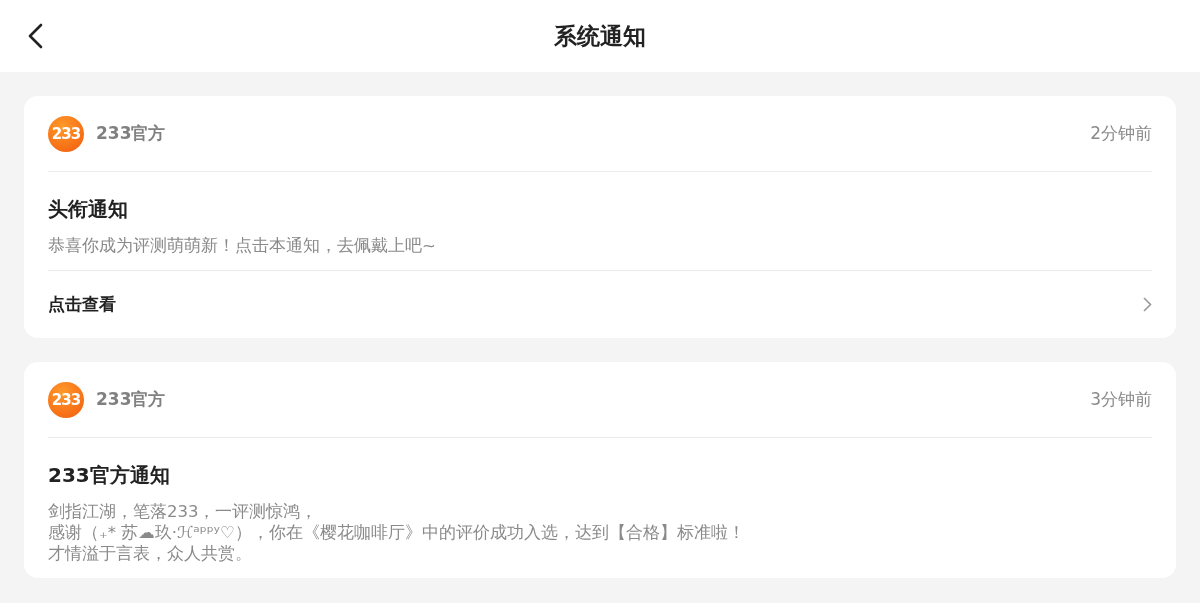 The width and height of the screenshot is (1200, 603). Describe the element at coordinates (242, 245) in the screenshot. I see `message-text: 恭喜你成为评测萌萌新！点击本通知，去佩戴上吧~` at that location.